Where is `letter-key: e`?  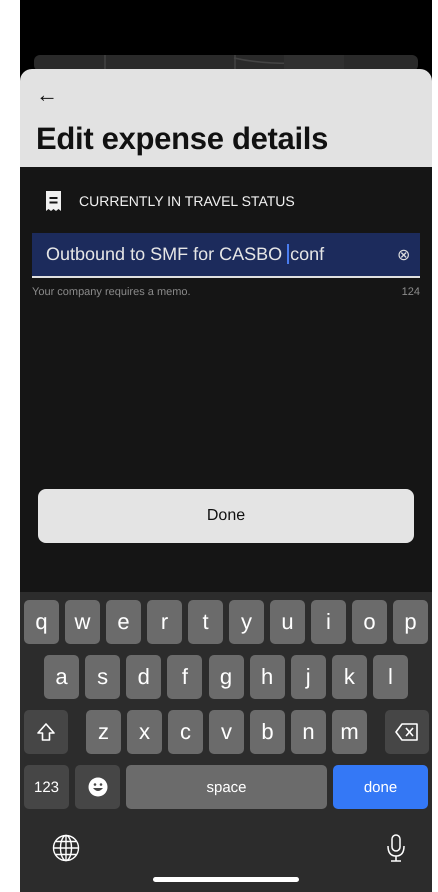 letter-key: e is located at coordinates (123, 622).